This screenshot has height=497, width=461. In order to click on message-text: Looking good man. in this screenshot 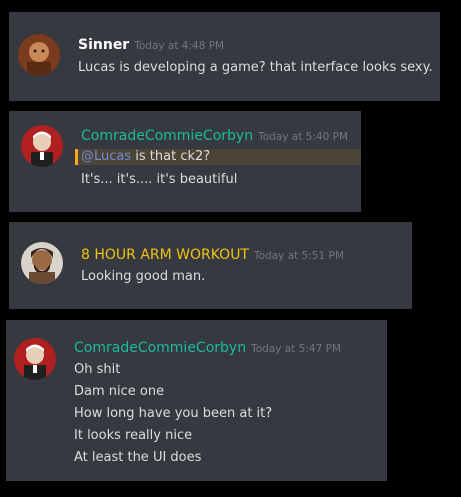, I will do `click(143, 276)`.